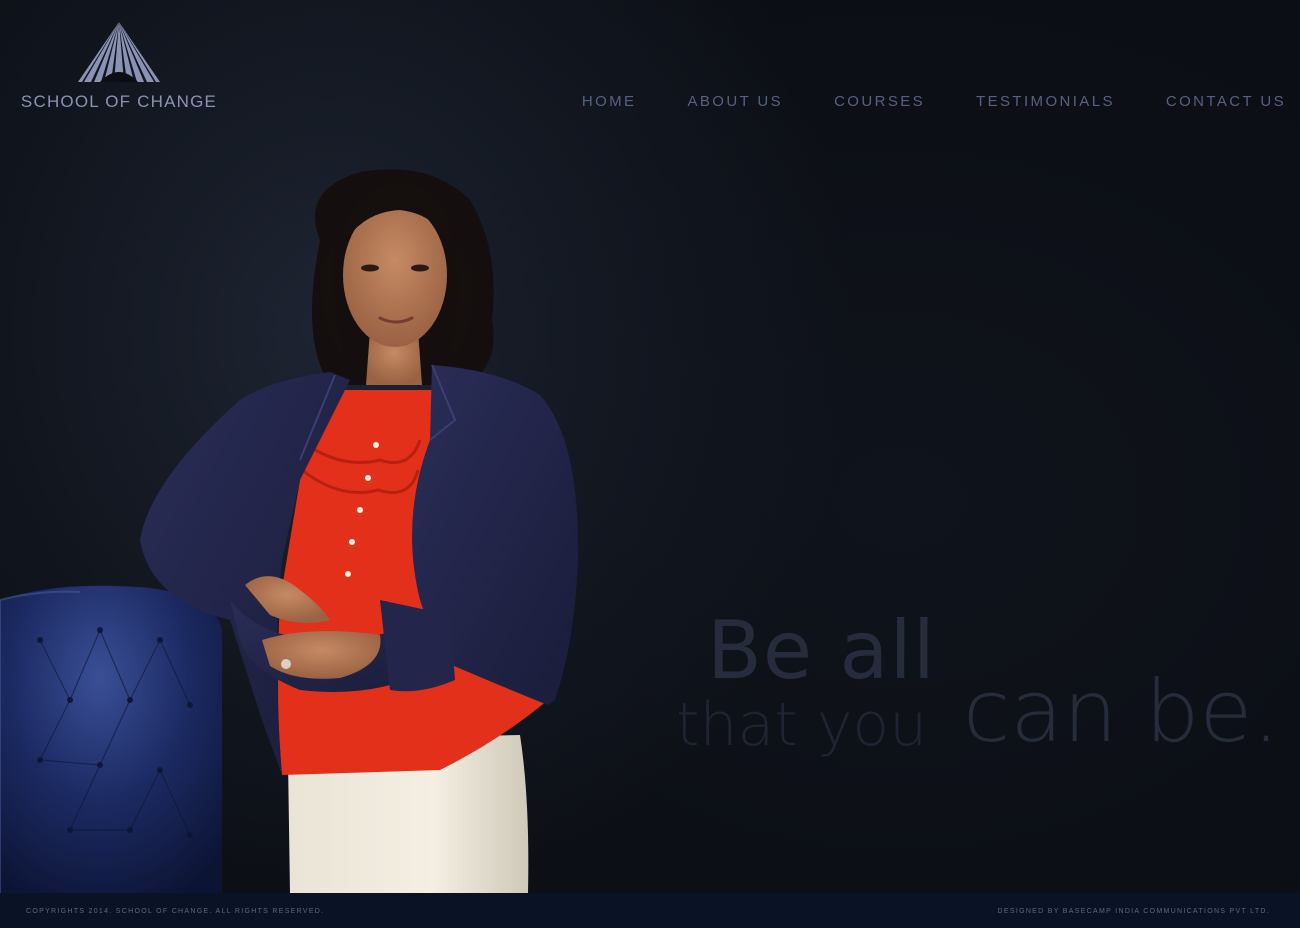 Image resolution: width=1300 pixels, height=928 pixels. What do you see at coordinates (111, 739) in the screenshot?
I see `chair` at bounding box center [111, 739].